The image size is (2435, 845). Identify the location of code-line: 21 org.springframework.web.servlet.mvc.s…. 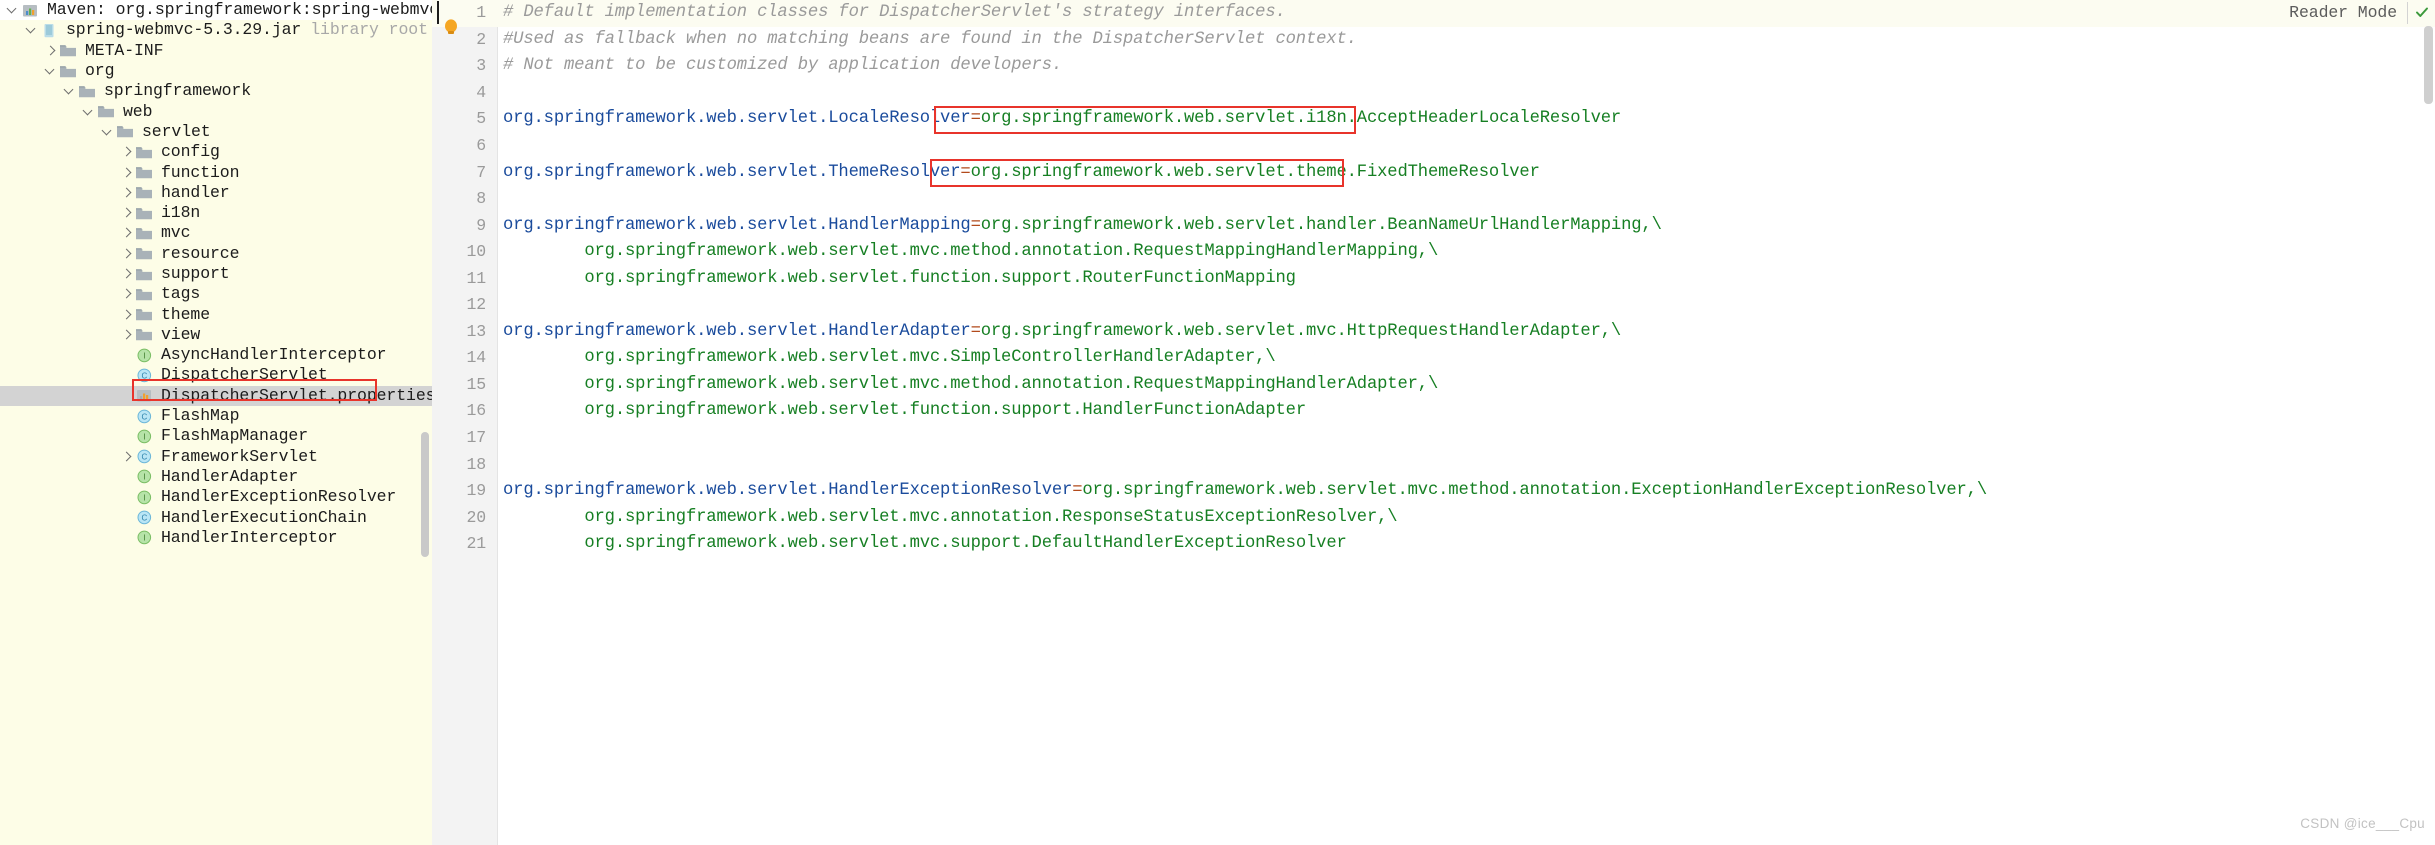
(1433, 544).